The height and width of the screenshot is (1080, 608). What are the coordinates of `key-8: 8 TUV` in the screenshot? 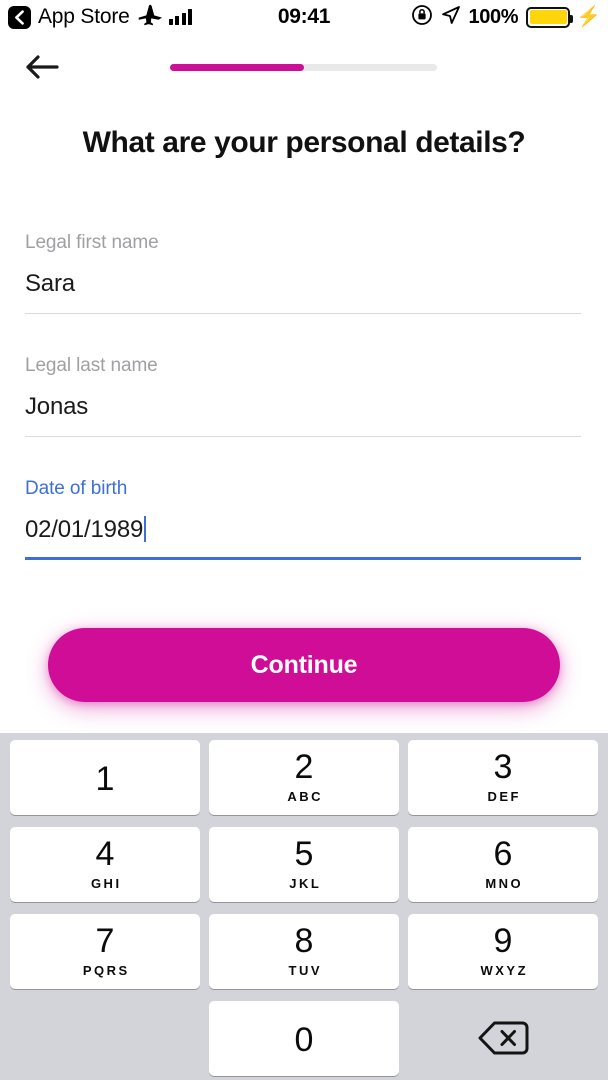 It's located at (304, 951).